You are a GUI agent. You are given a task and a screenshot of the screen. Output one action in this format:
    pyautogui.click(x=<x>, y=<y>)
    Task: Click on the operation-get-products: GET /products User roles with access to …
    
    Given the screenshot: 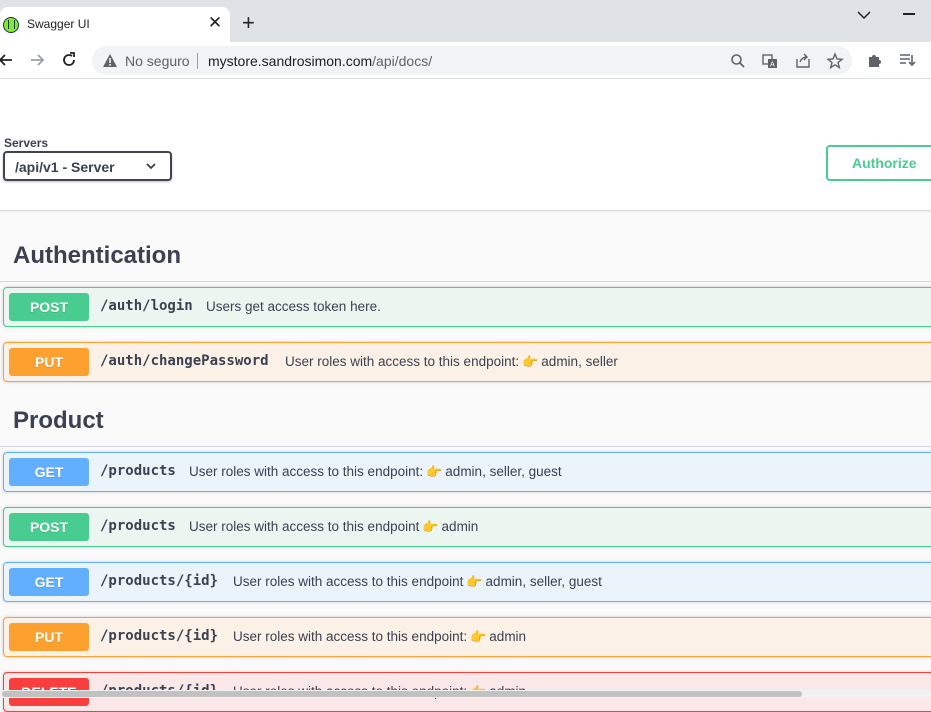 What is the action you would take?
    pyautogui.click(x=467, y=472)
    